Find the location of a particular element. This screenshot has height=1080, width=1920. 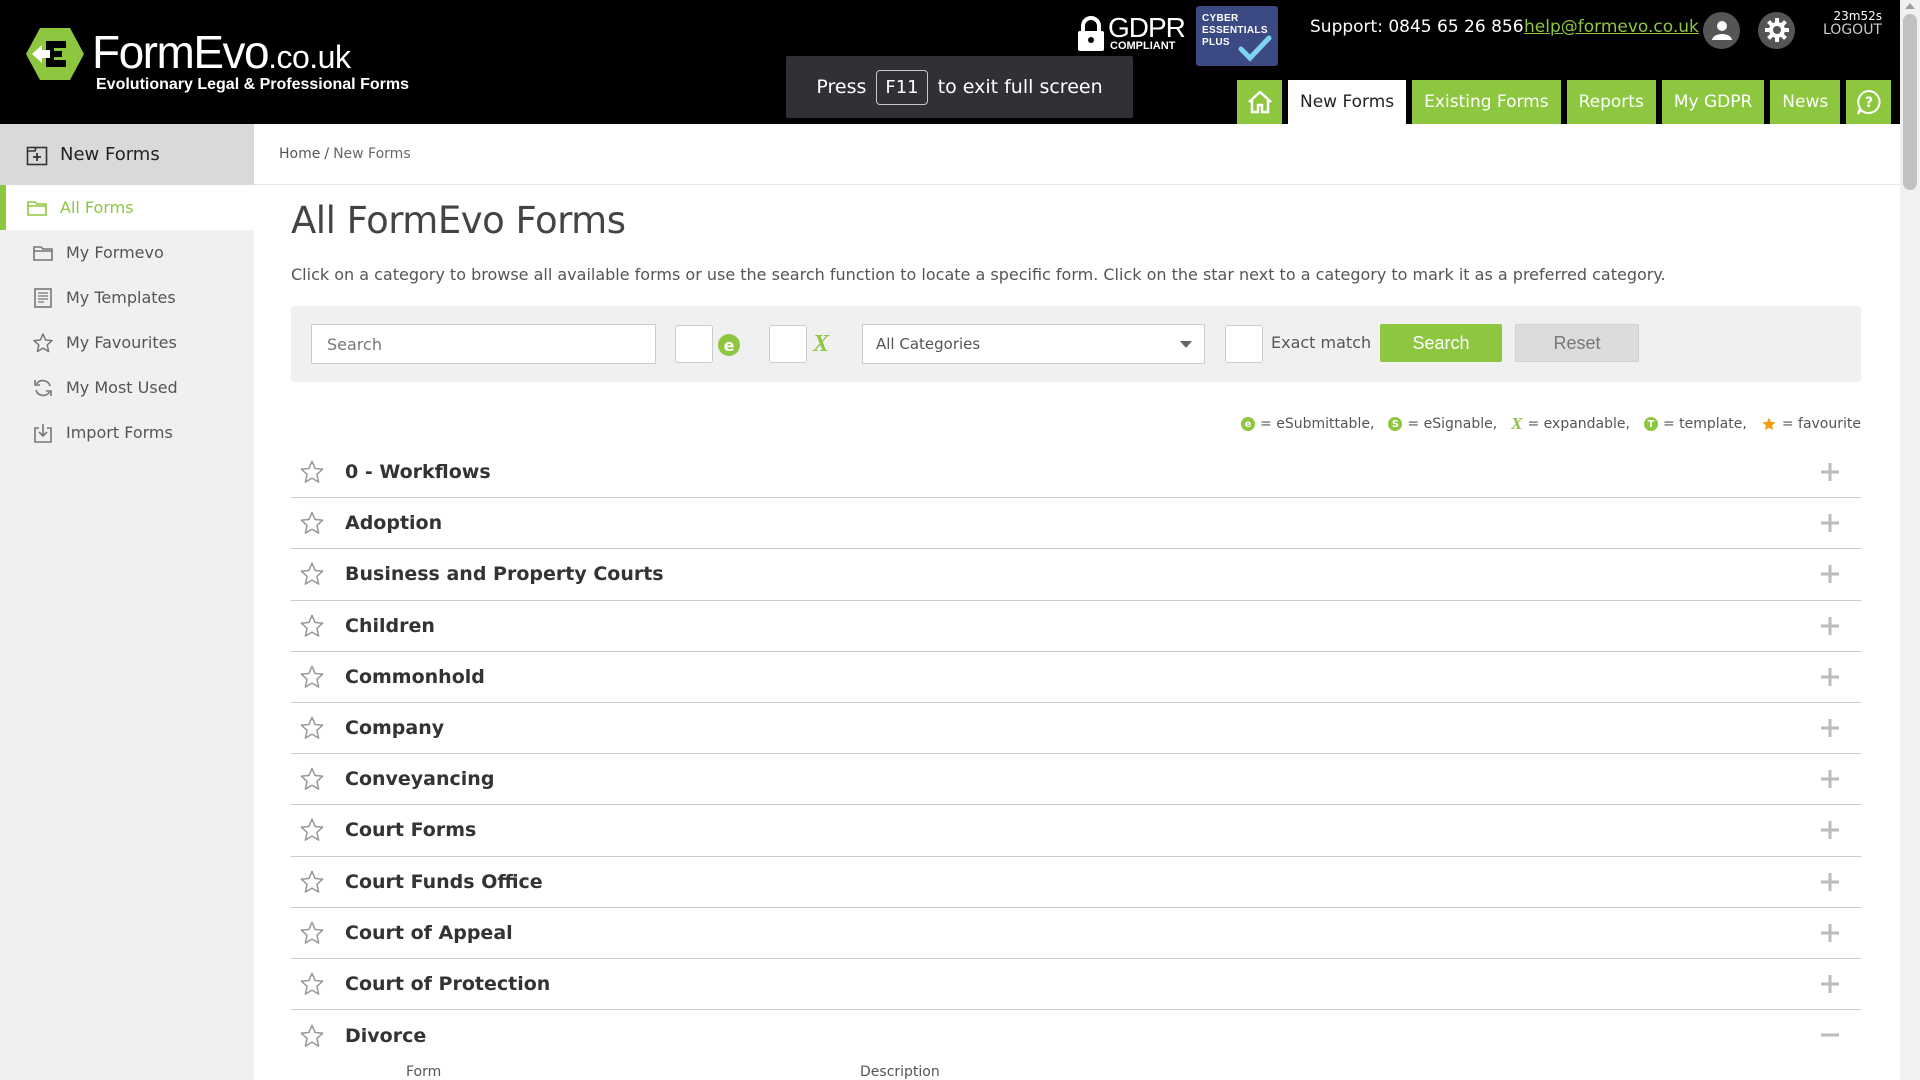

chevron-down-icon is located at coordinates (1186, 344).